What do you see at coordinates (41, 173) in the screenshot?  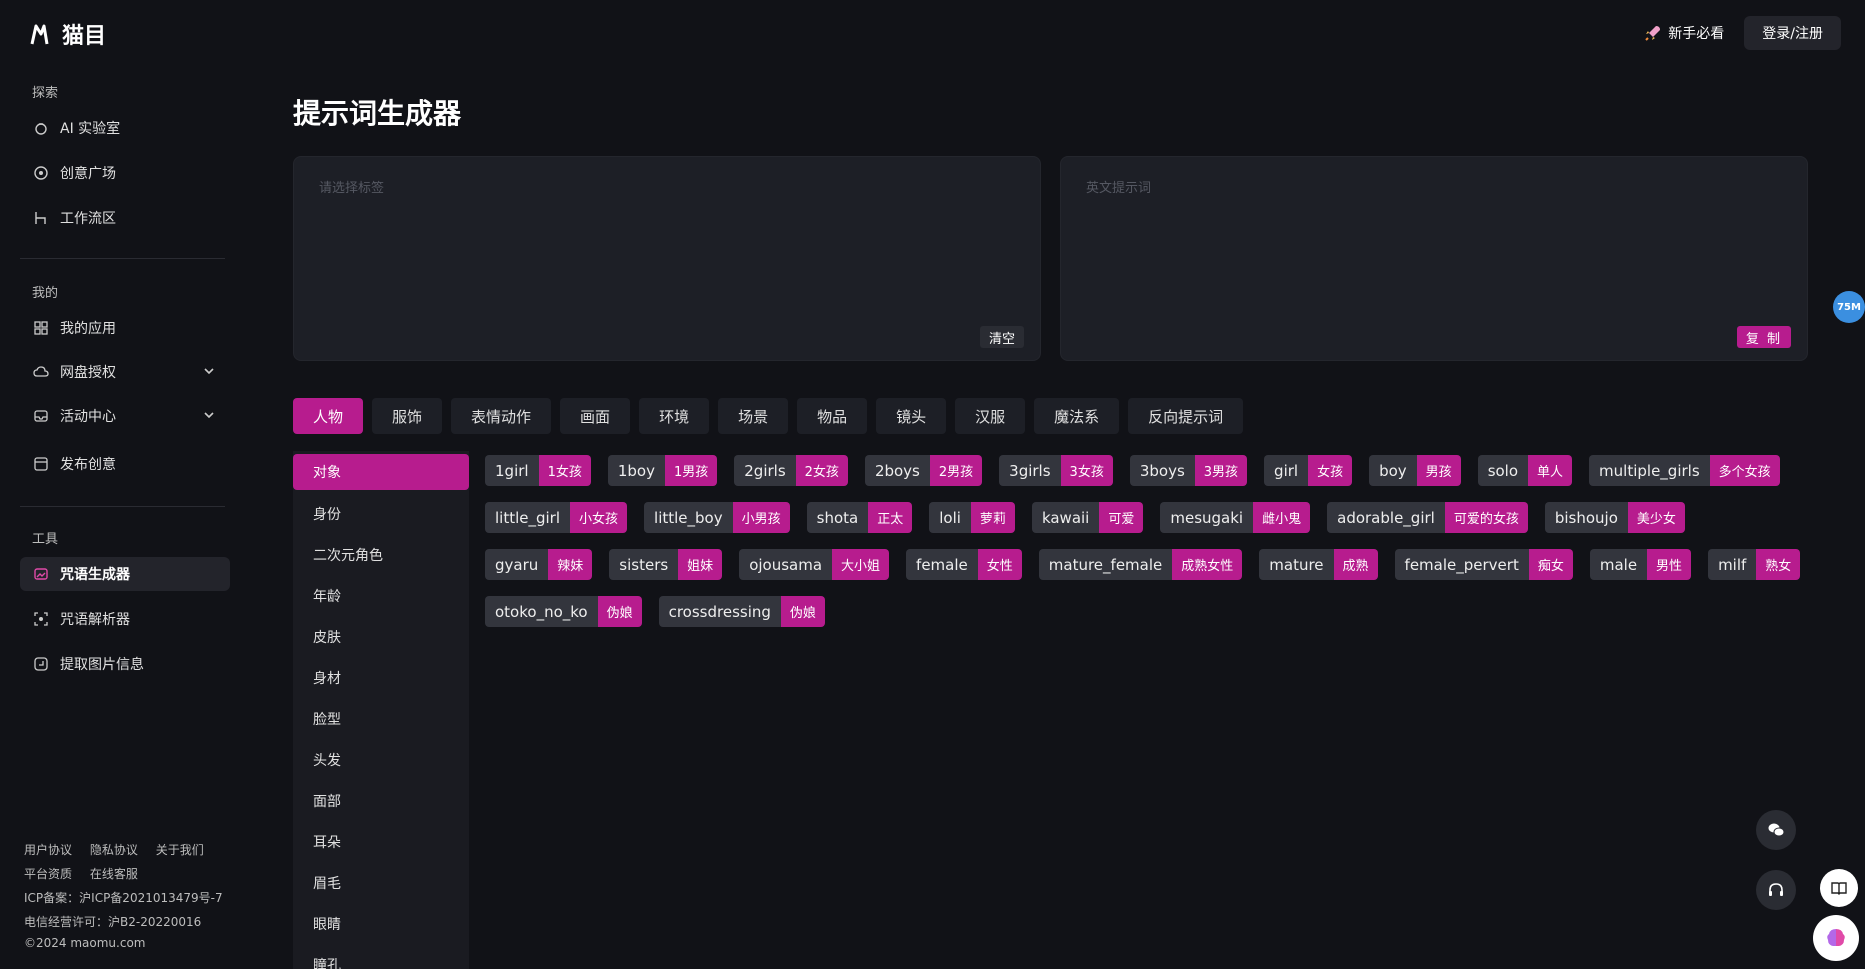 I see `plaza-icon` at bounding box center [41, 173].